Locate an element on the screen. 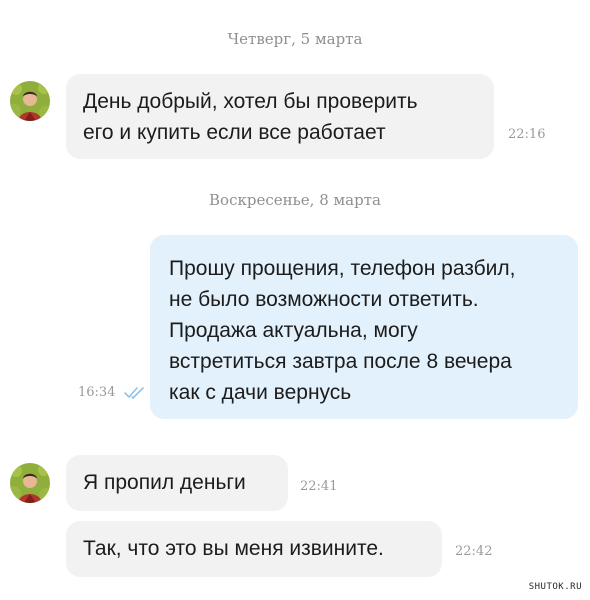 The height and width of the screenshot is (600, 590). watermark: SHUTOK.RU is located at coordinates (555, 587).